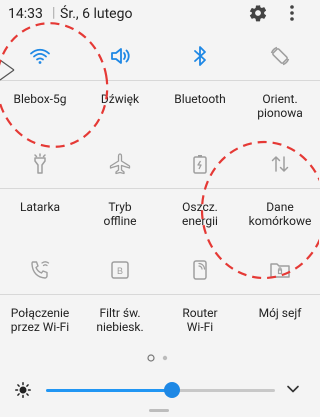 This screenshot has height=417, width=320. What do you see at coordinates (200, 56) in the screenshot?
I see `bluetooth-icon` at bounding box center [200, 56].